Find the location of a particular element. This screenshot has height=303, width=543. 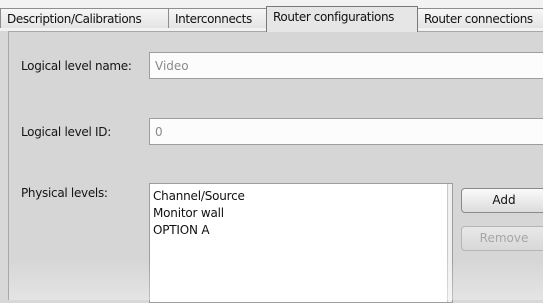

logical-level-name-label: Logical level name: is located at coordinates (76, 66).